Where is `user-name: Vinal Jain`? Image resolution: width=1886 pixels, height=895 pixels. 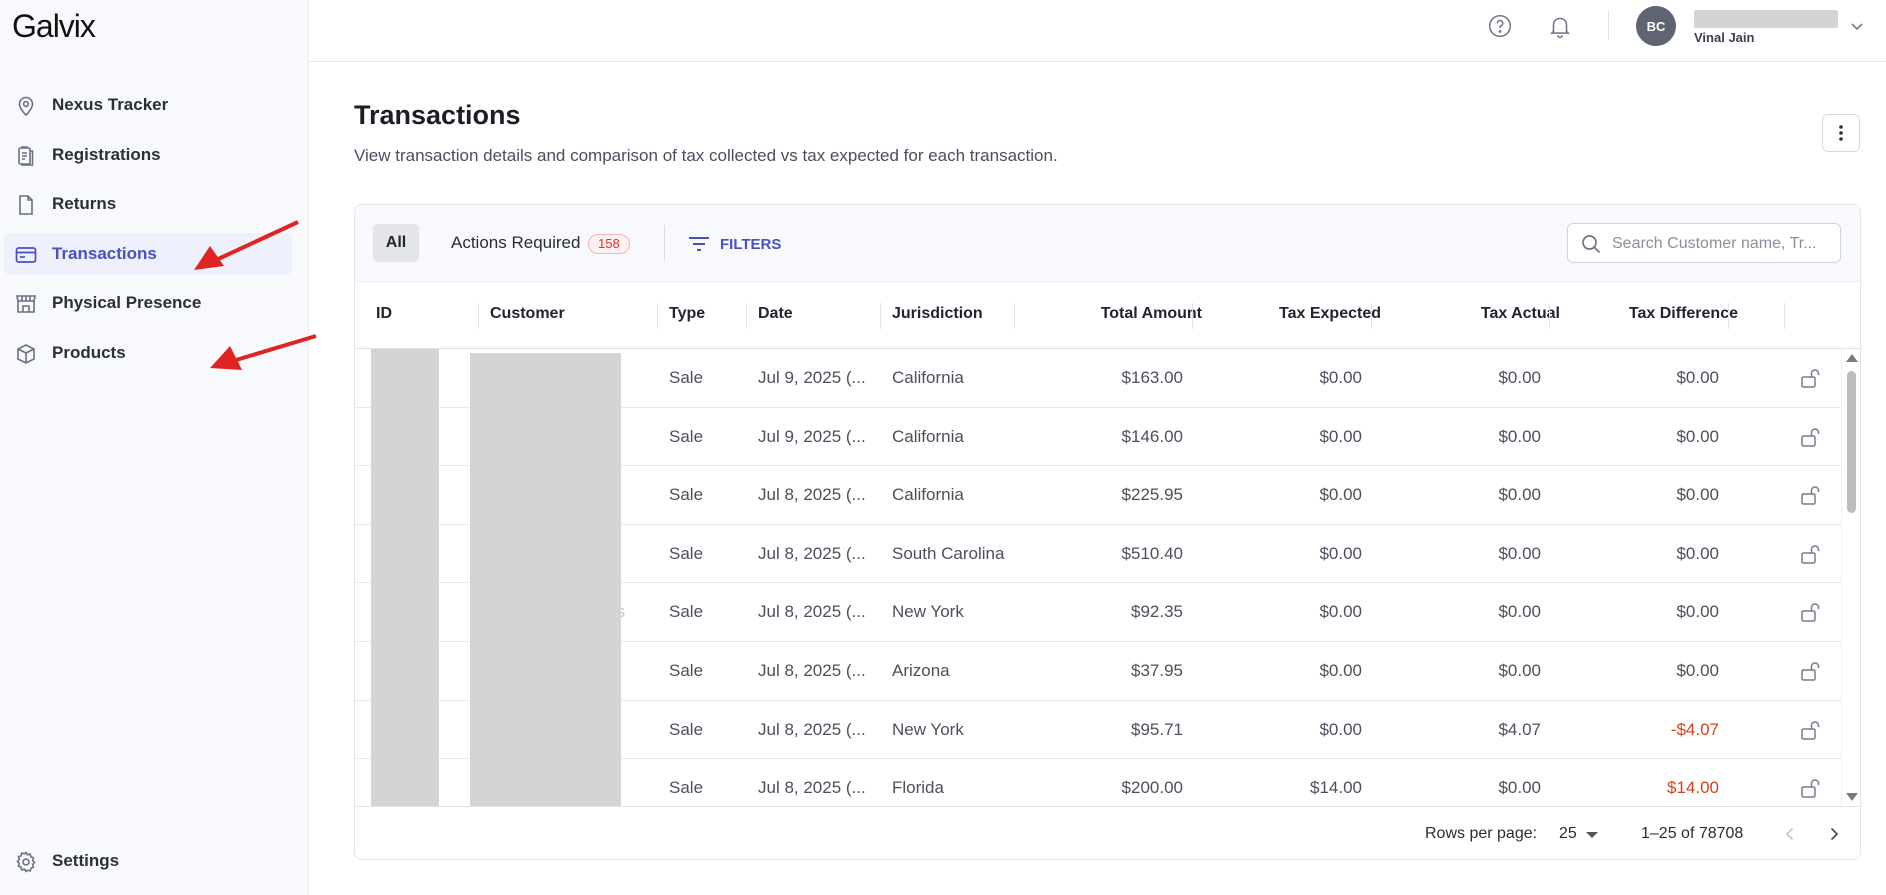
user-name: Vinal Jain is located at coordinates (1724, 37).